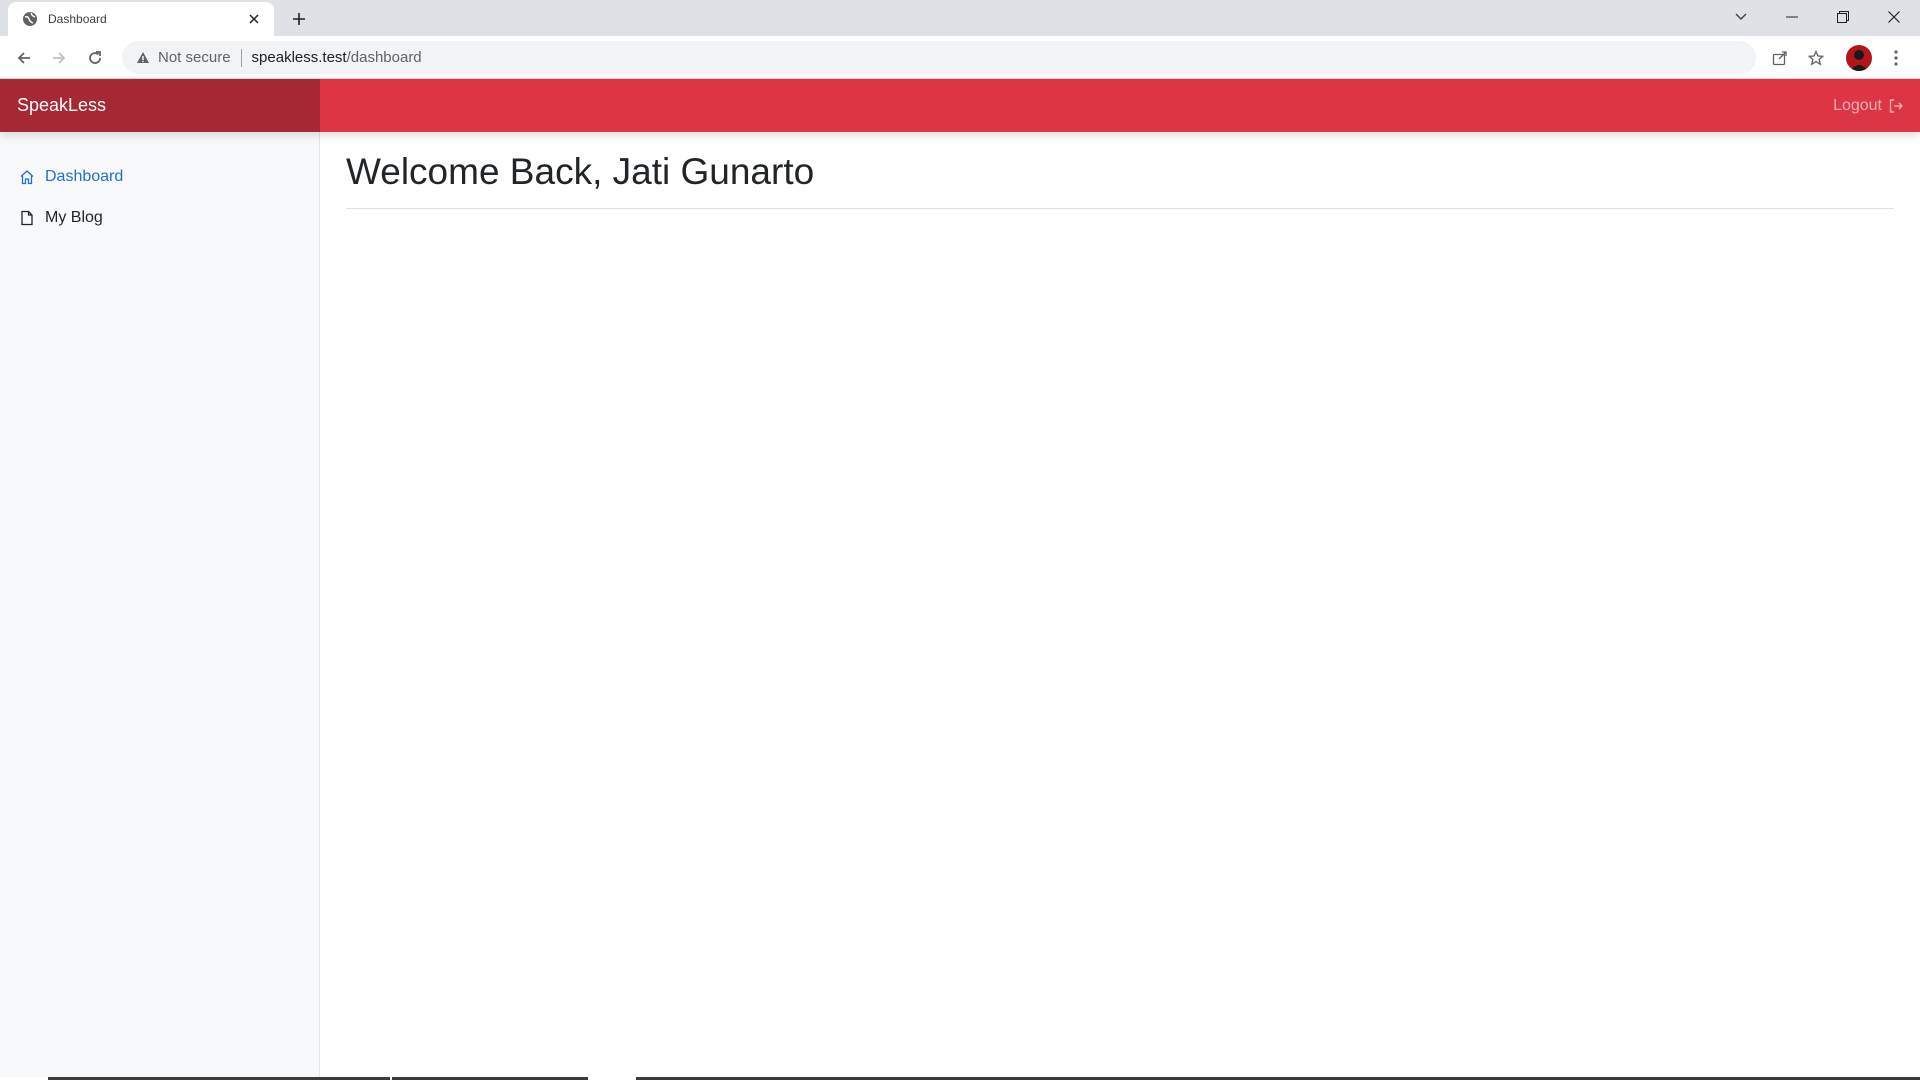 This screenshot has width=1920, height=1080. I want to click on logout-button: Logout, so click(1868, 105).